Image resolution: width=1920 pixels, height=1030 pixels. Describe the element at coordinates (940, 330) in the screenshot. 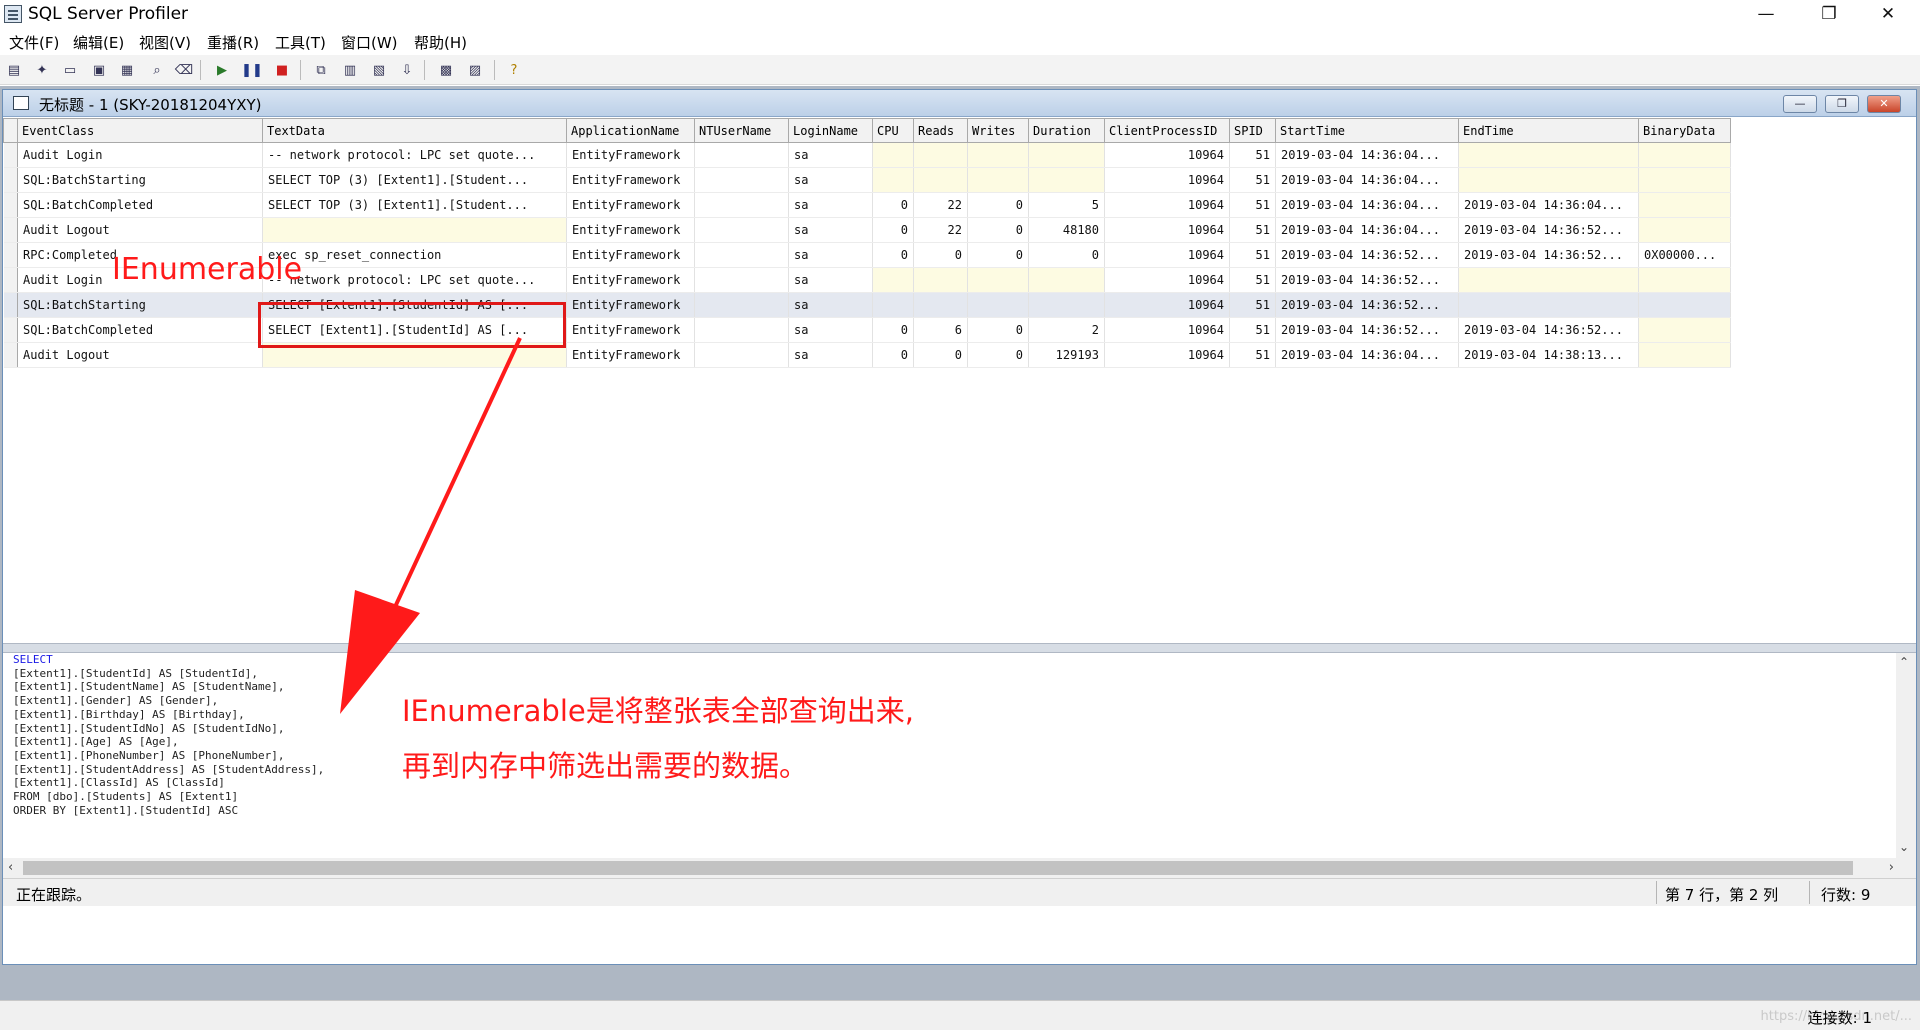

I see `cell-reads: 6` at that location.